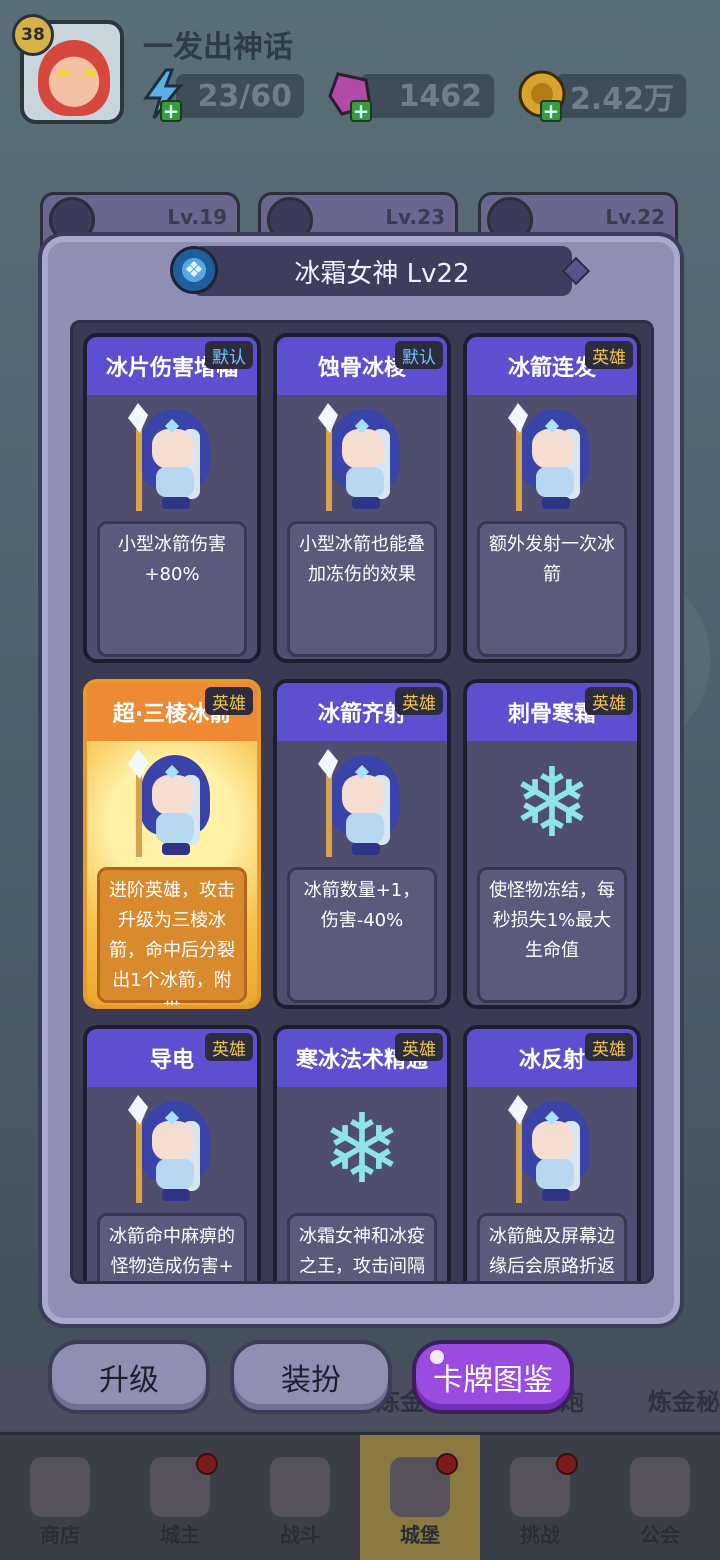  Describe the element at coordinates (415, 217) in the screenshot. I see `hero-tab-level: Lv.23` at that location.